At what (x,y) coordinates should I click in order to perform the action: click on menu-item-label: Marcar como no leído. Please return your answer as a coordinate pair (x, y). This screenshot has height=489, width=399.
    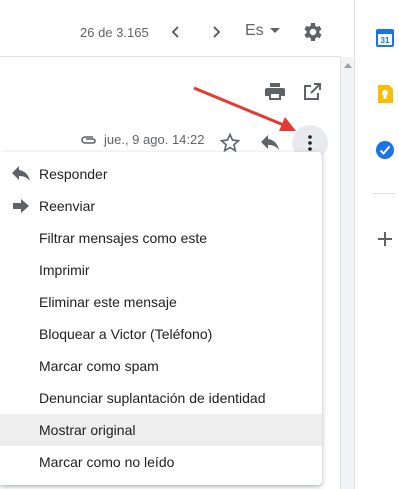
    Looking at the image, I should click on (107, 462).